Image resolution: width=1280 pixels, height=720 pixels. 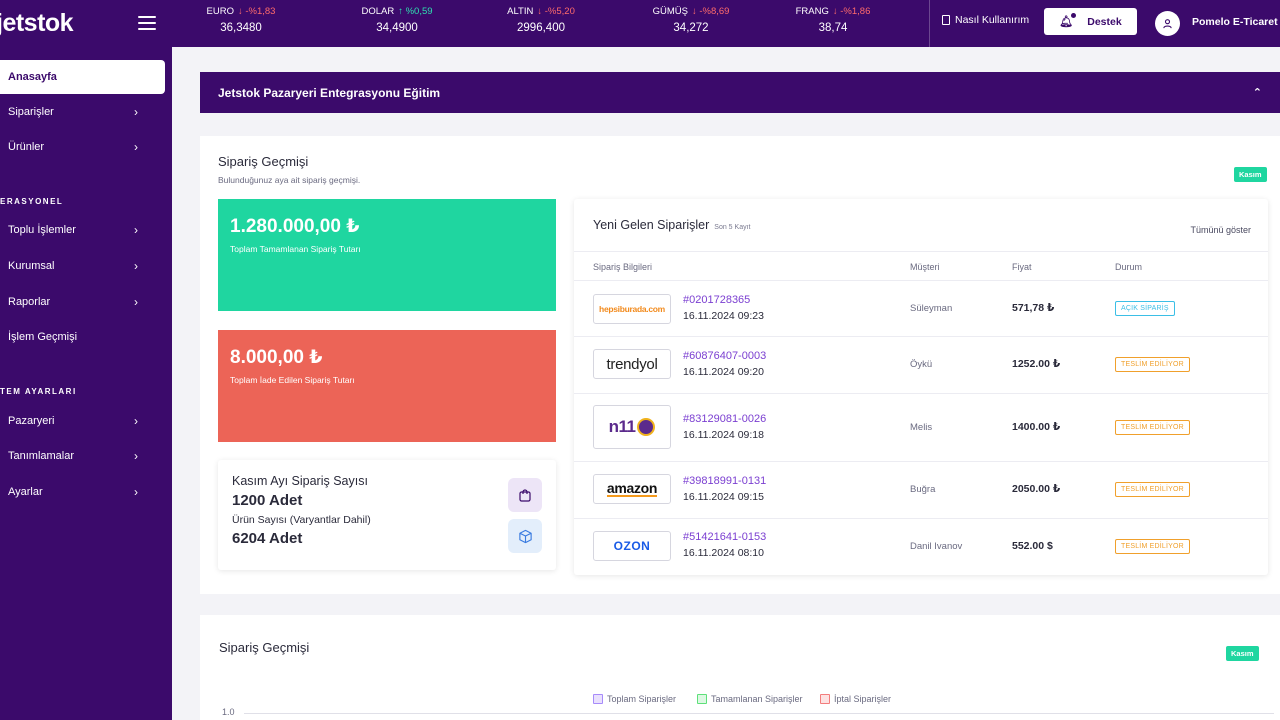 I want to click on sidebar-item-tanimlamalar: Tanımlamalar ›, so click(x=80, y=456).